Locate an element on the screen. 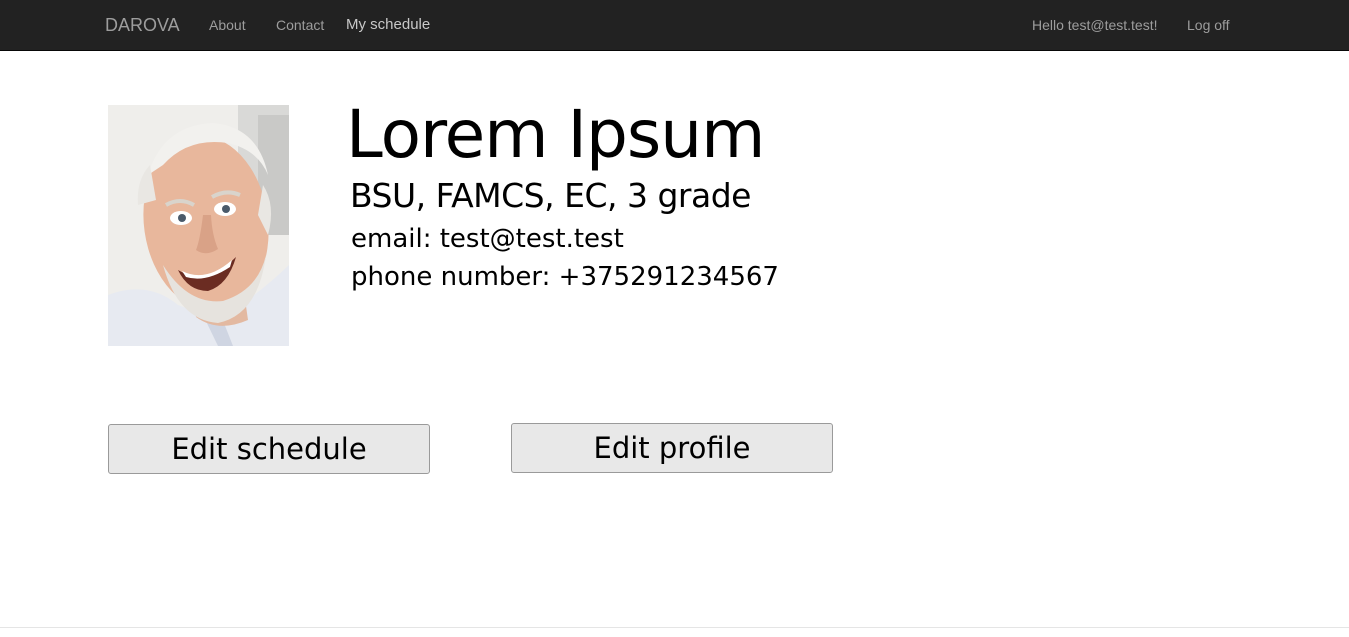 The image size is (1349, 637). edit-schedule-button: Edit schedule is located at coordinates (269, 449).